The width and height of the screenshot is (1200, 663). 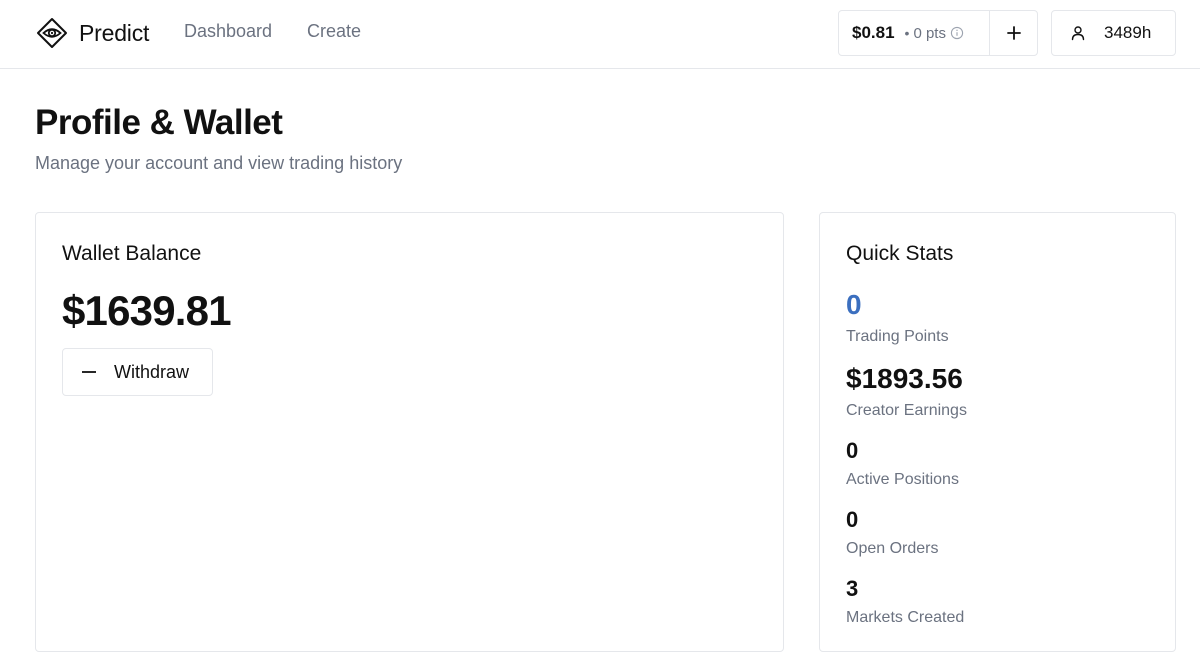 I want to click on stat-active-positions: 0 Active Positions, so click(x=902, y=464).